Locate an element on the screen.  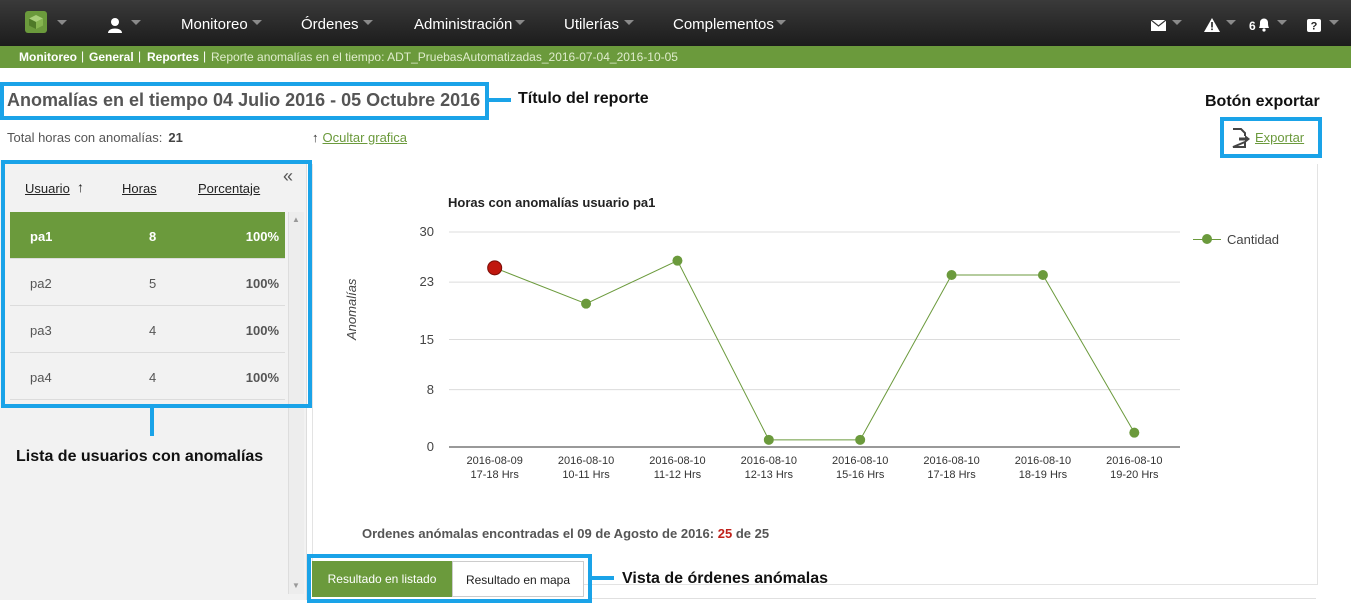
orders-found-count: 25 is located at coordinates (725, 533).